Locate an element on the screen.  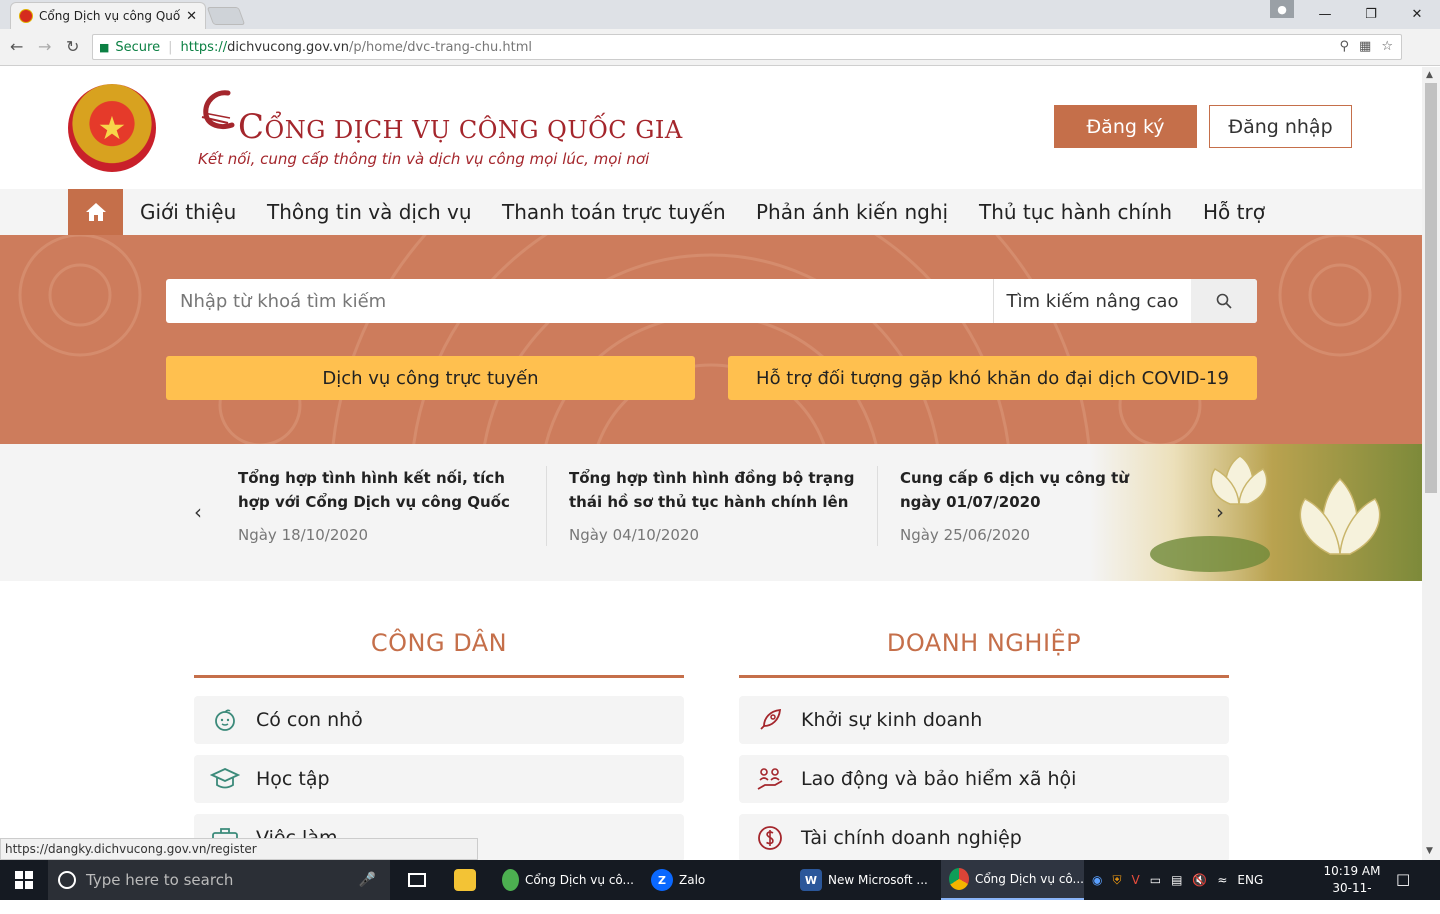
favicon-emblem-icon is located at coordinates (26, 16).